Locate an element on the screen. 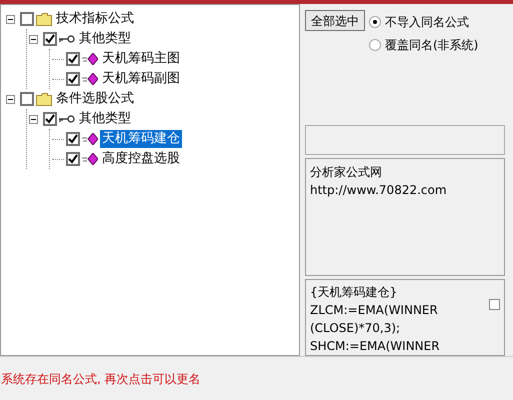 This screenshot has height=400, width=513. tree-item: 天机筹码副图 is located at coordinates (141, 79).